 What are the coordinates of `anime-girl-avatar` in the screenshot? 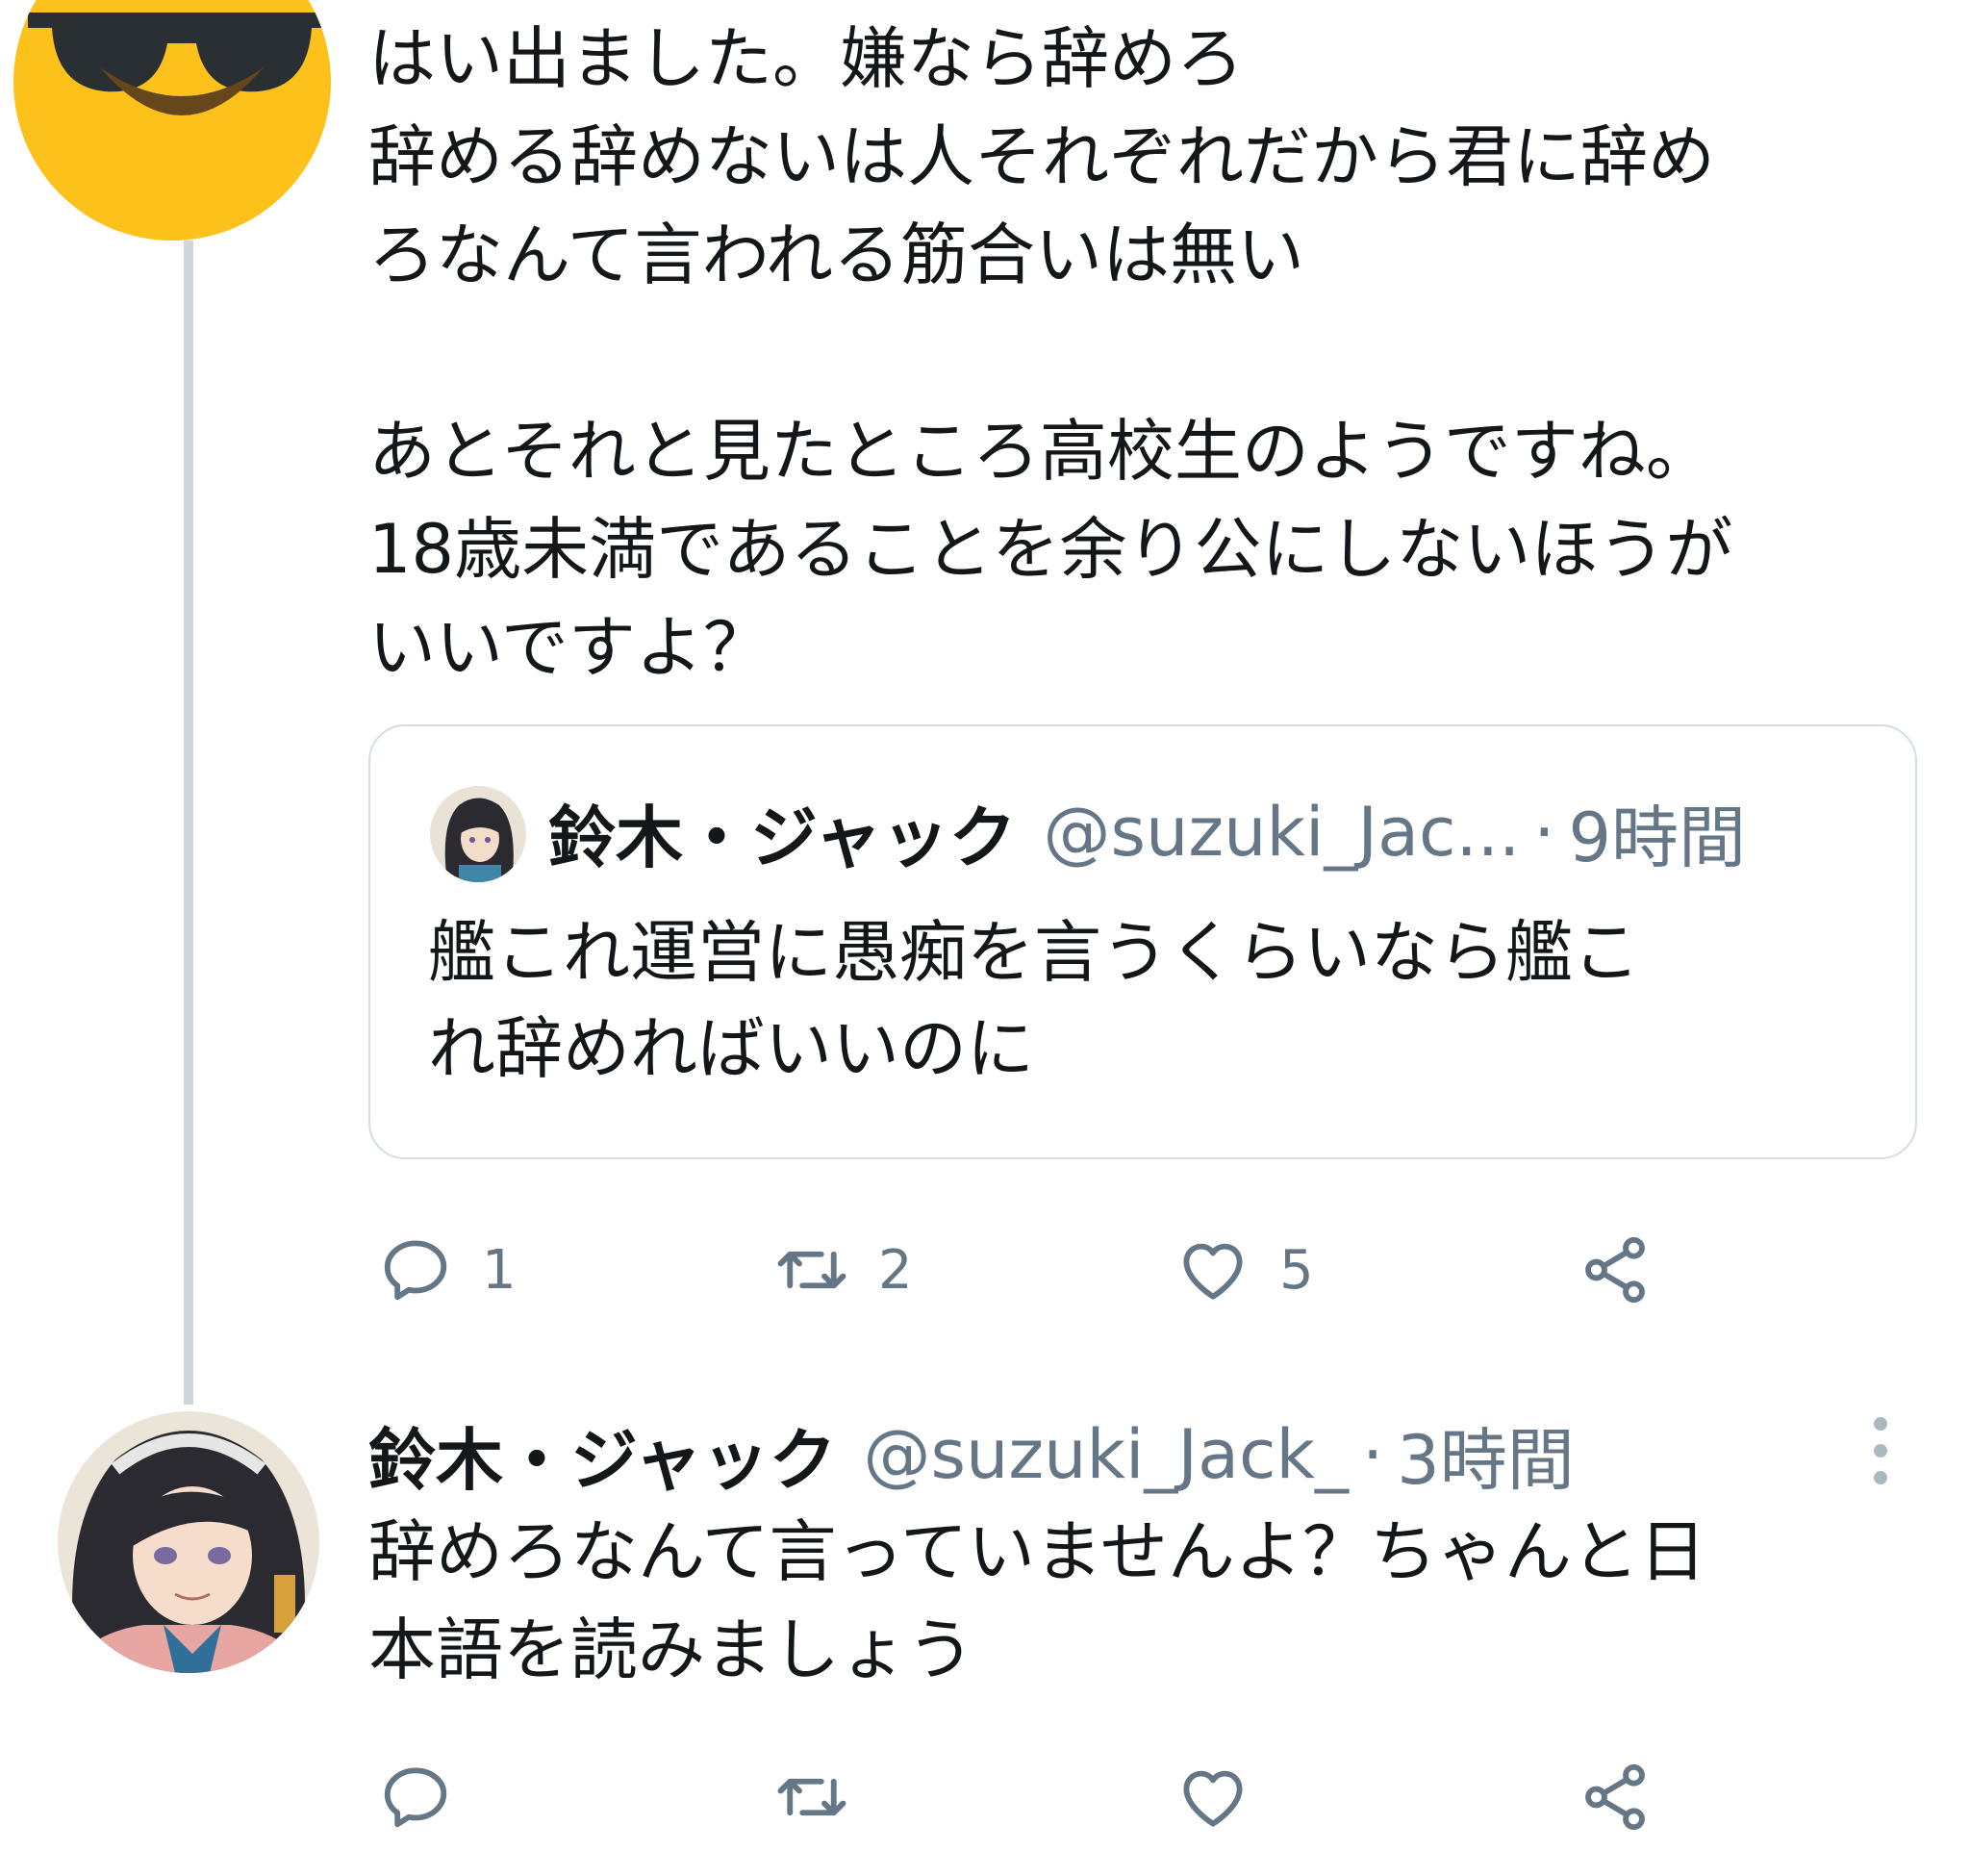 It's located at (188, 1542).